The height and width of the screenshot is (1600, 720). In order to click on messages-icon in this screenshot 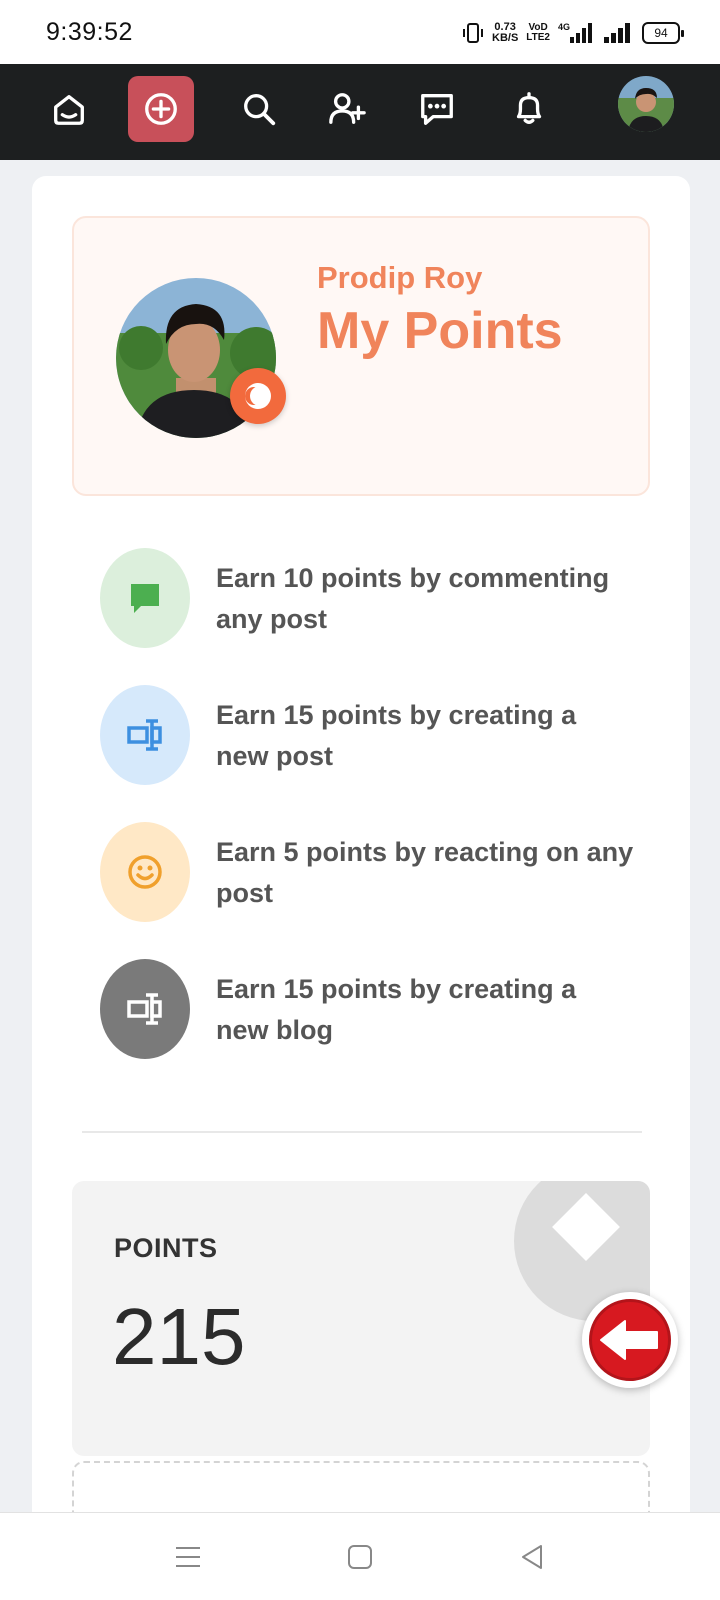, I will do `click(437, 109)`.